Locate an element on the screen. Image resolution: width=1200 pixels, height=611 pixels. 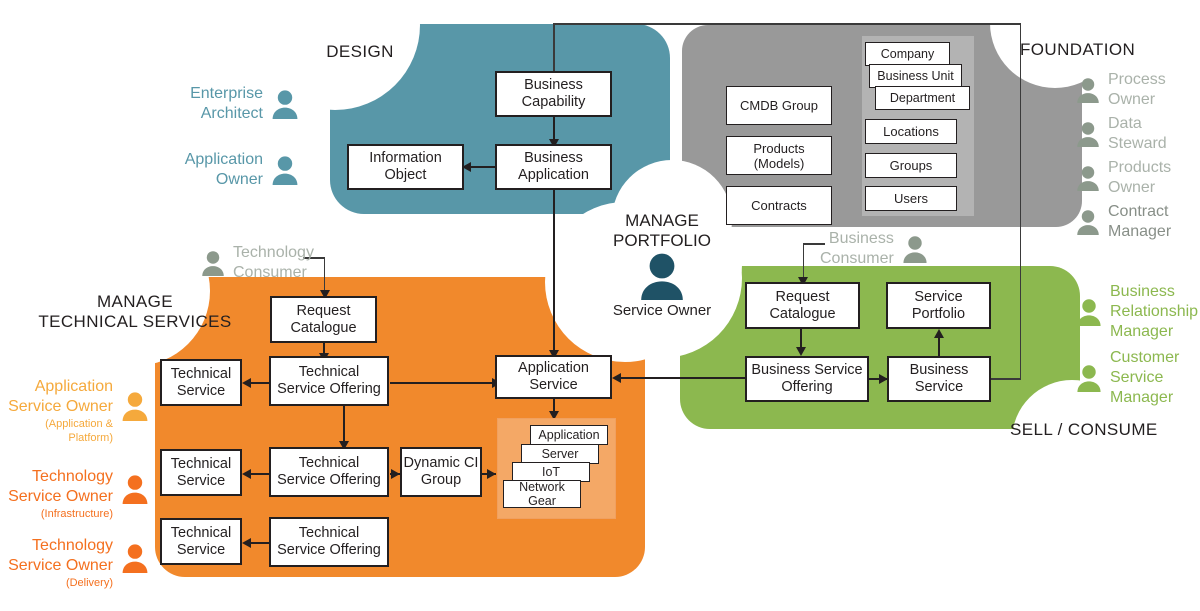
node-dynamic-ci-group: Dynamic CI Group is located at coordinates (441, 472).